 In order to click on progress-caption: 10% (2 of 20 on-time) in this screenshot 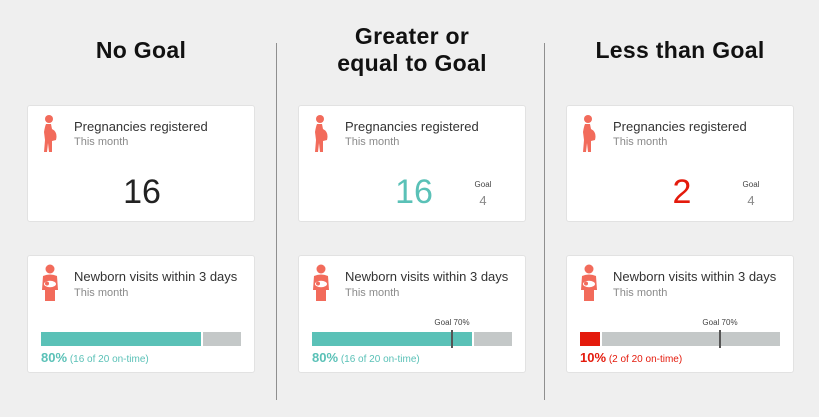, I will do `click(631, 357)`.